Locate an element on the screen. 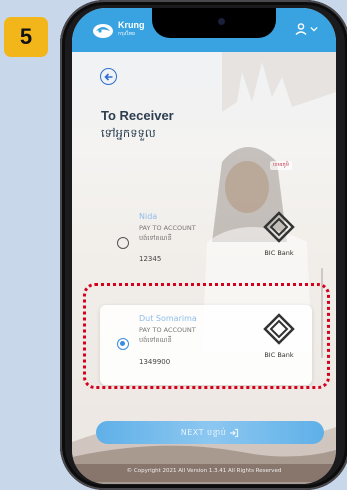 This screenshot has height=490, width=347. next-button: NEXT បន្ទាប់ is located at coordinates (210, 432).